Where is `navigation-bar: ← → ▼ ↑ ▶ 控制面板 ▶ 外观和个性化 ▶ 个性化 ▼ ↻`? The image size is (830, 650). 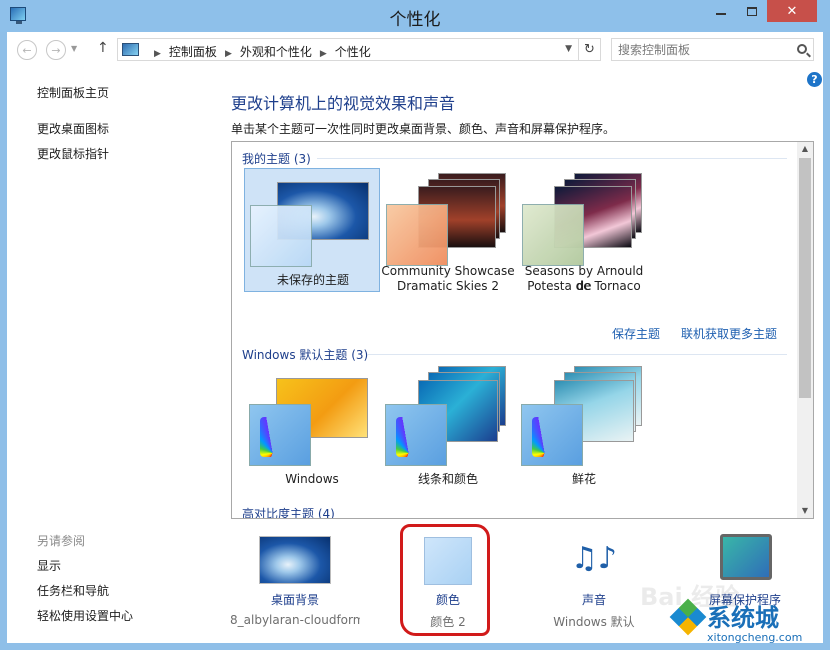
navigation-bar: ← → ▼ ↑ ▶ 控制面板 ▶ 外观和个性化 ▶ 个性化 ▼ ↻ is located at coordinates (415, 50).